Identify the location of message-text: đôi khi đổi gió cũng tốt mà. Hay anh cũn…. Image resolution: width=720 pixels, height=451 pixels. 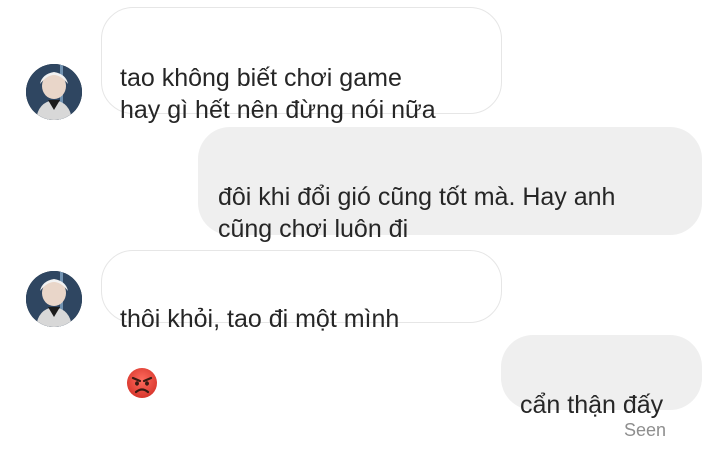
(417, 213).